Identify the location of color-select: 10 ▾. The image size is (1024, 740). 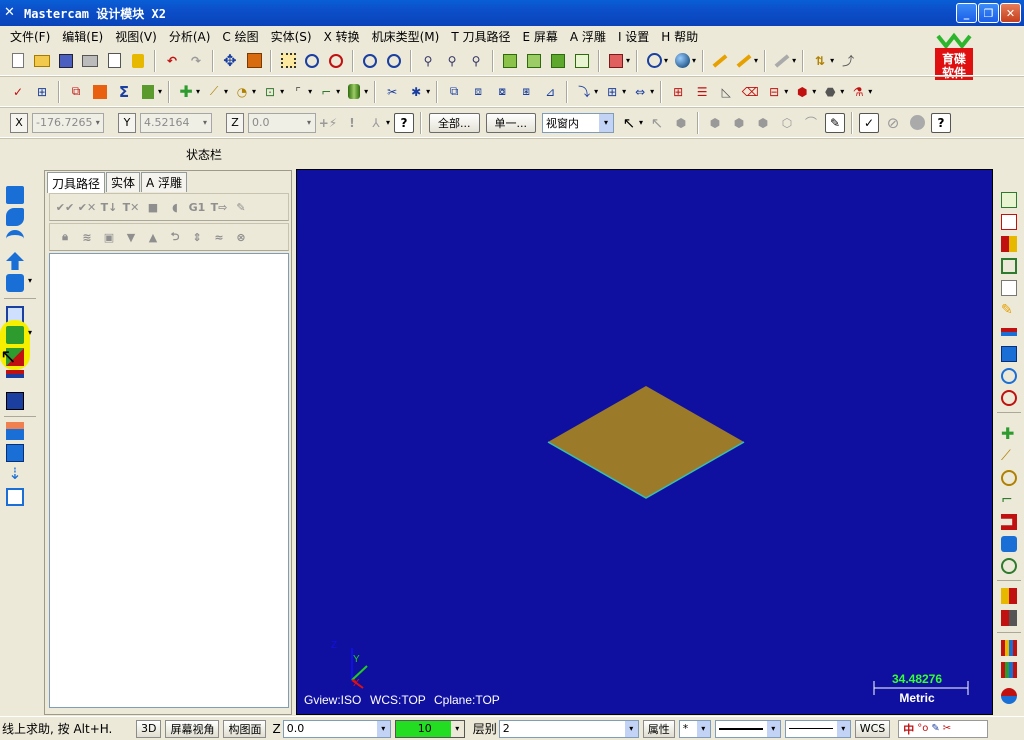
(429, 728).